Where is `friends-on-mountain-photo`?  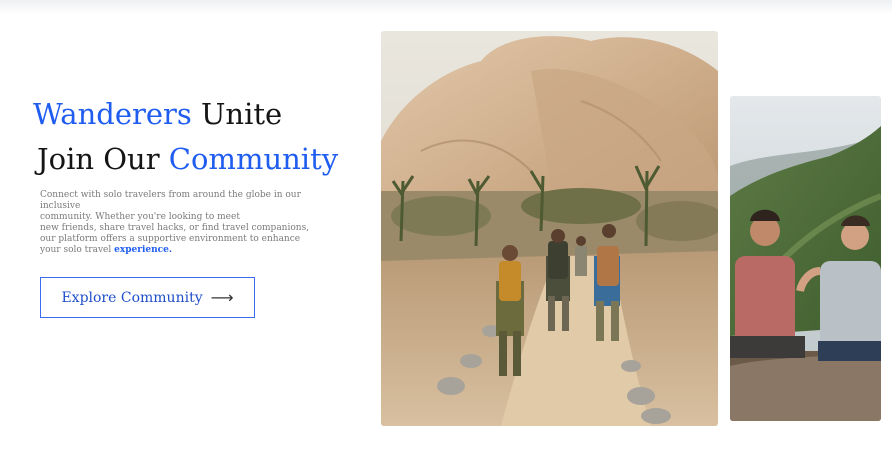
friends-on-mountain-photo is located at coordinates (805, 258).